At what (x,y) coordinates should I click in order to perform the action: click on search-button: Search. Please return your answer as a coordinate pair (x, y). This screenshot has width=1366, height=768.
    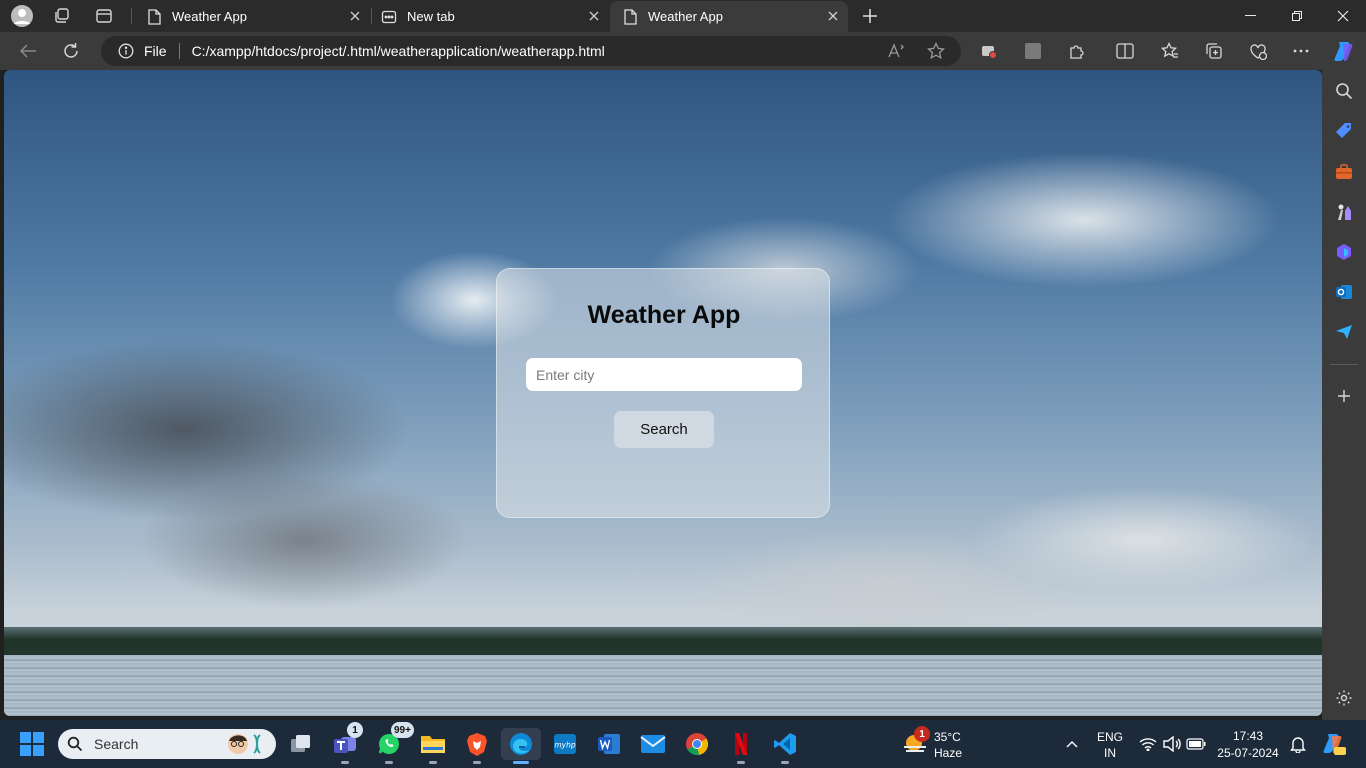
    Looking at the image, I should click on (664, 429).